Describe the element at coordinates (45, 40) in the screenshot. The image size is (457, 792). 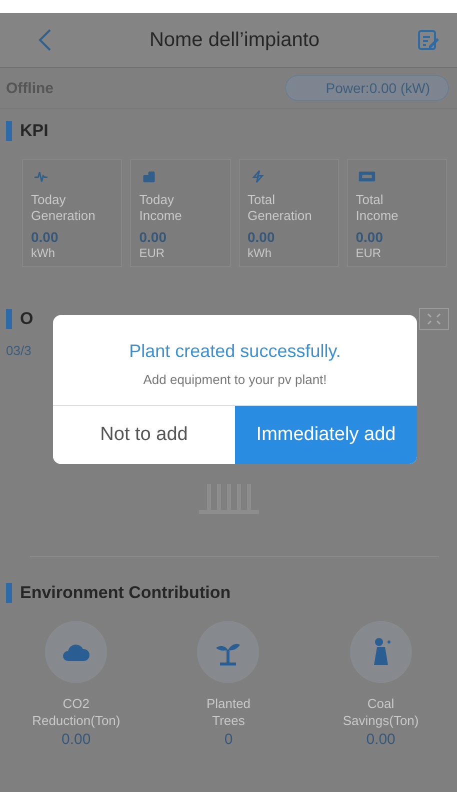
I see `back-icon` at that location.